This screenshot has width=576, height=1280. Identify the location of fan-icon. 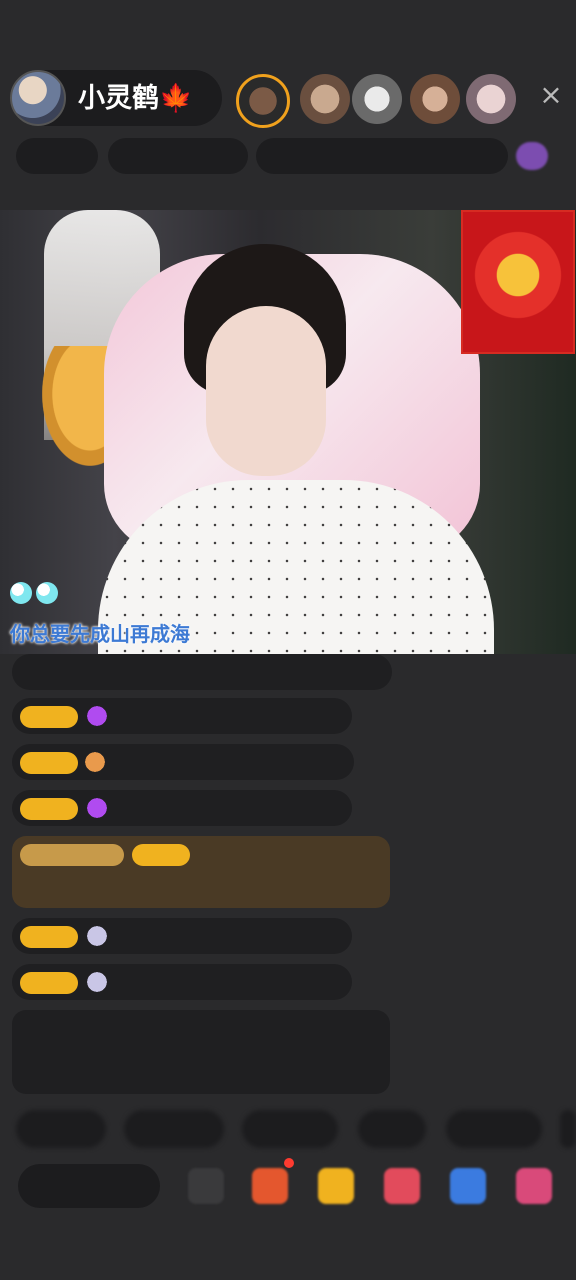
(95, 762).